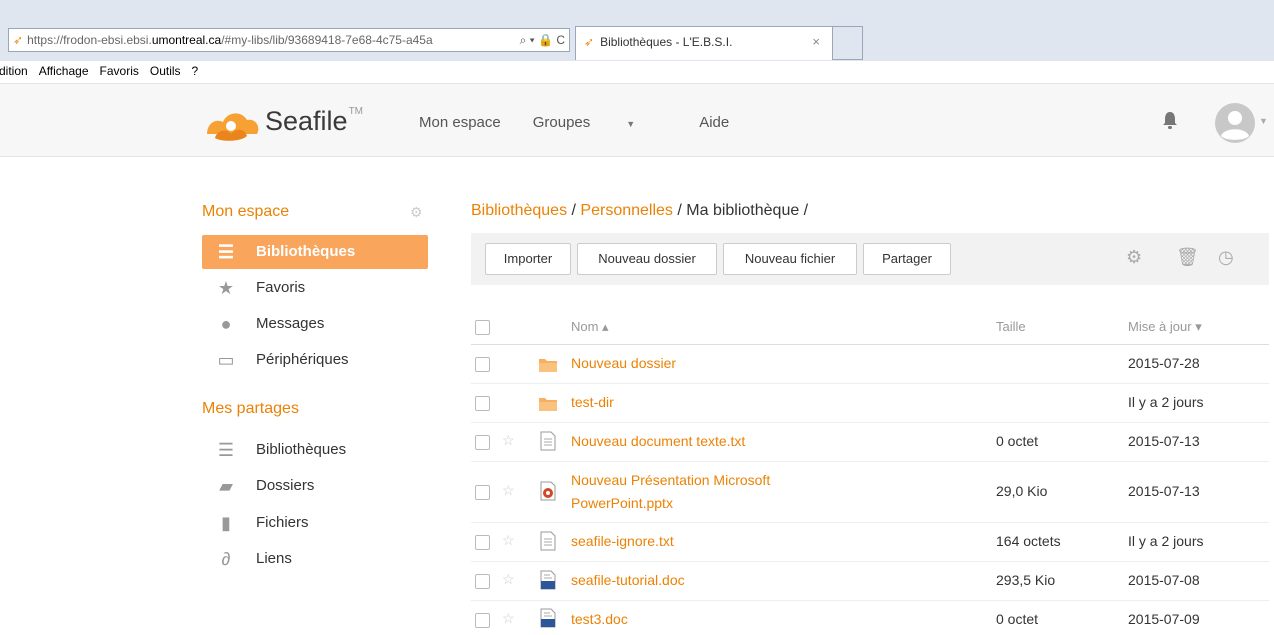 The width and height of the screenshot is (1274, 635). Describe the element at coordinates (195, 71) in the screenshot. I see `menu-help: ?` at that location.